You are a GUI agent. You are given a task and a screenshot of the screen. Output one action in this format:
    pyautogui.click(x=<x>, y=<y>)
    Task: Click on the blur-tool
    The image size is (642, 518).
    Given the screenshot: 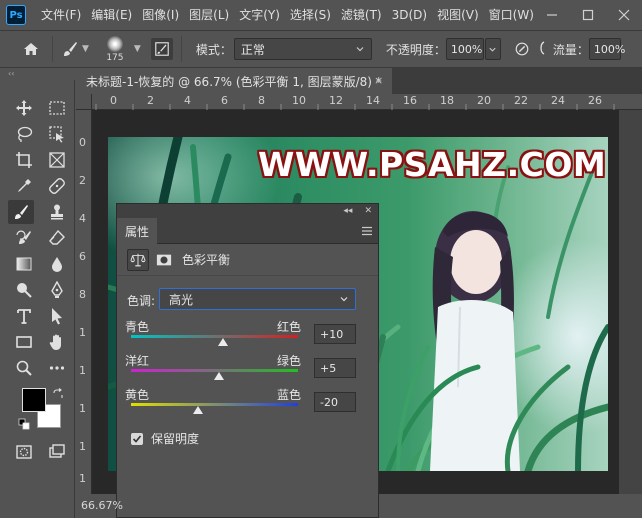 What is the action you would take?
    pyautogui.click(x=57, y=264)
    